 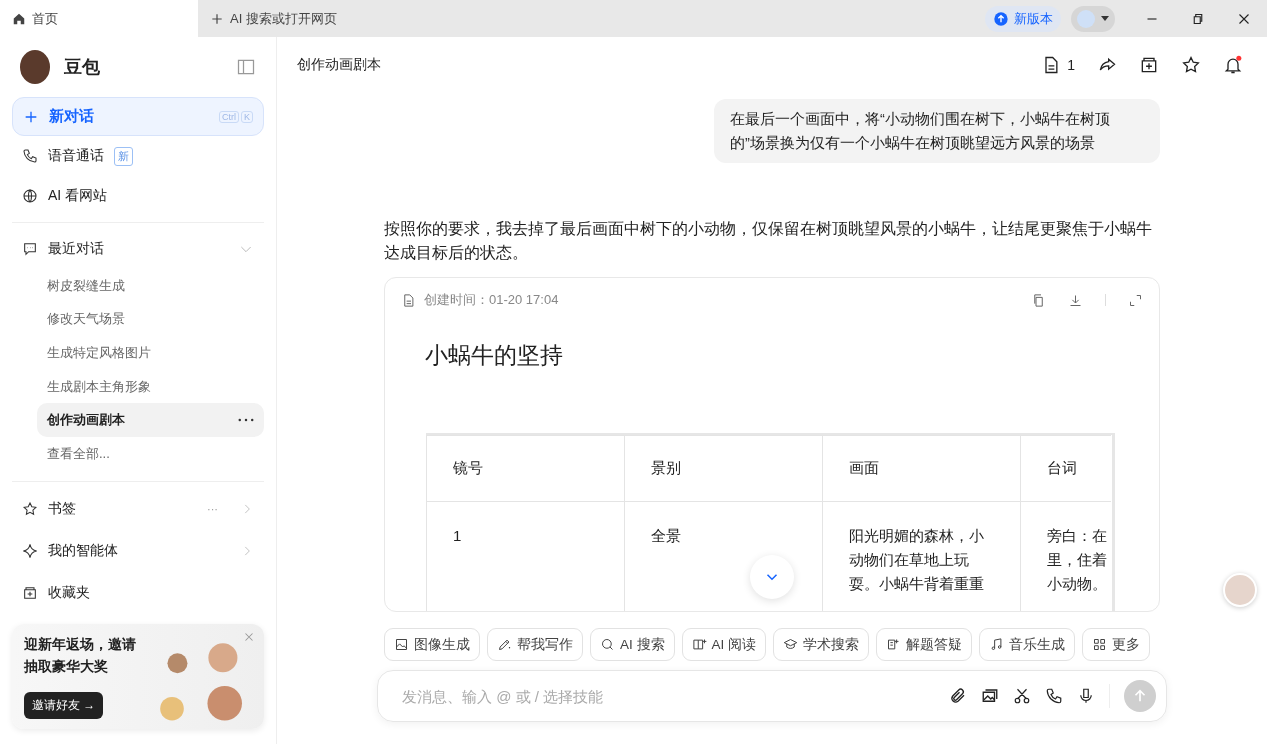 What do you see at coordinates (212, 508) in the screenshot?
I see `more-text: ···` at bounding box center [212, 508].